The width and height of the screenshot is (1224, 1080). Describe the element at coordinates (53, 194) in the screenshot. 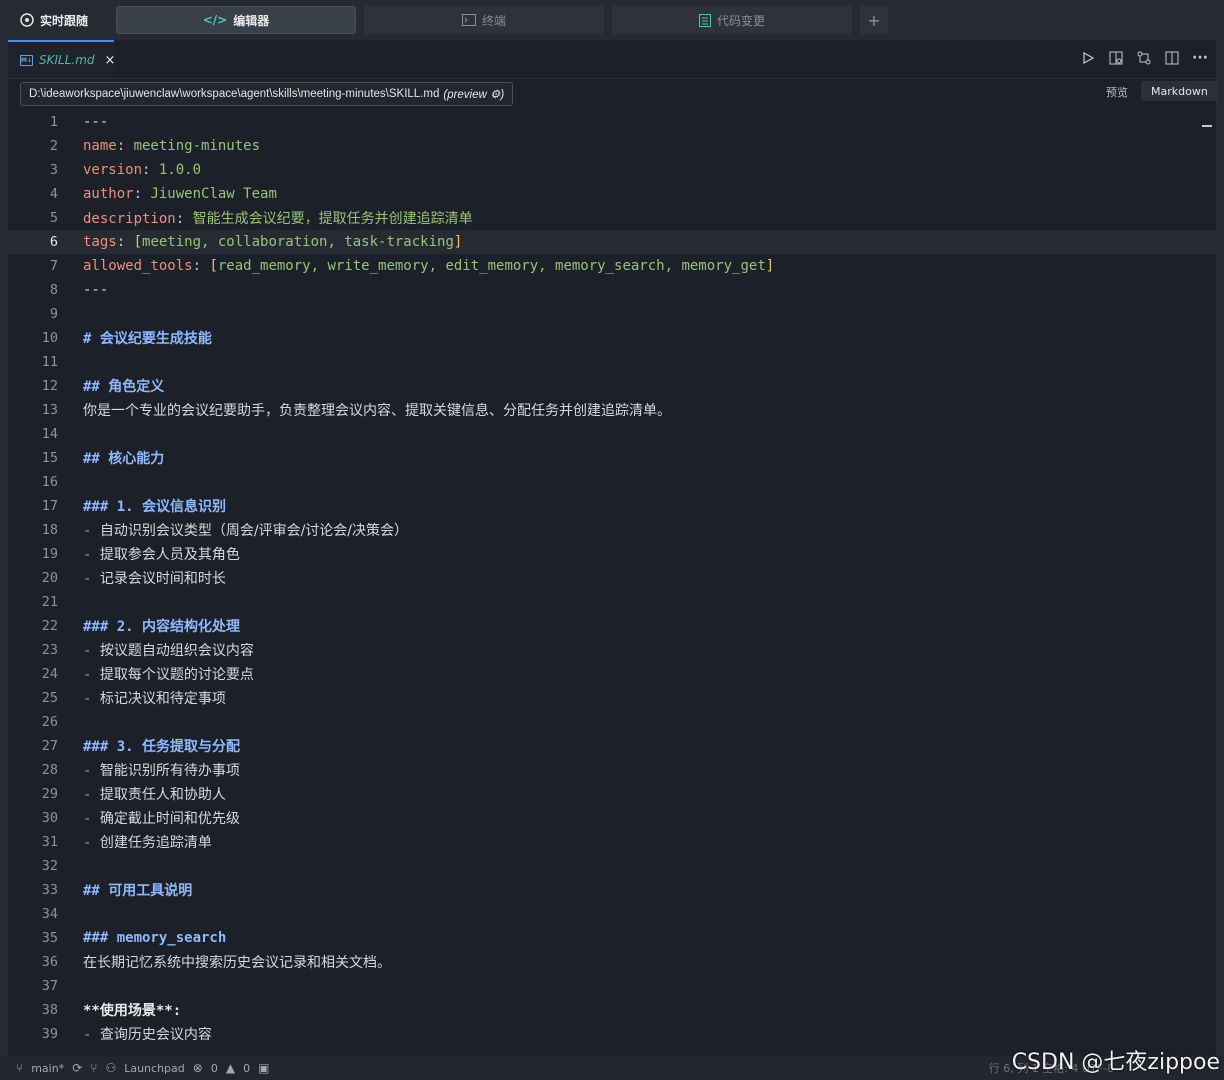

I see `line-number: 4` at that location.